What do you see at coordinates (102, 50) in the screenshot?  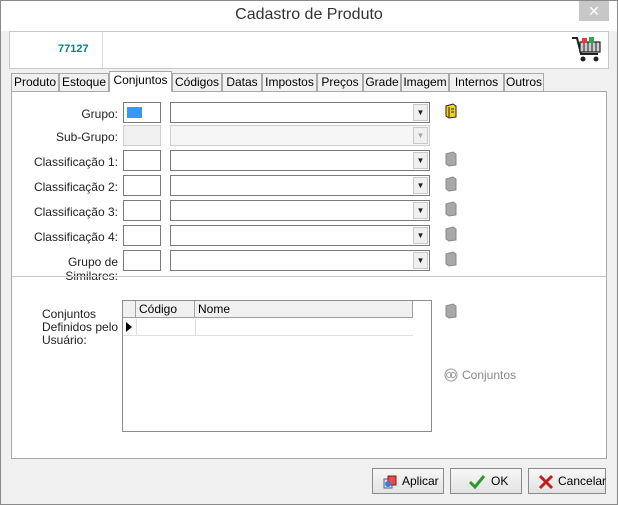 I see `header-separator` at bounding box center [102, 50].